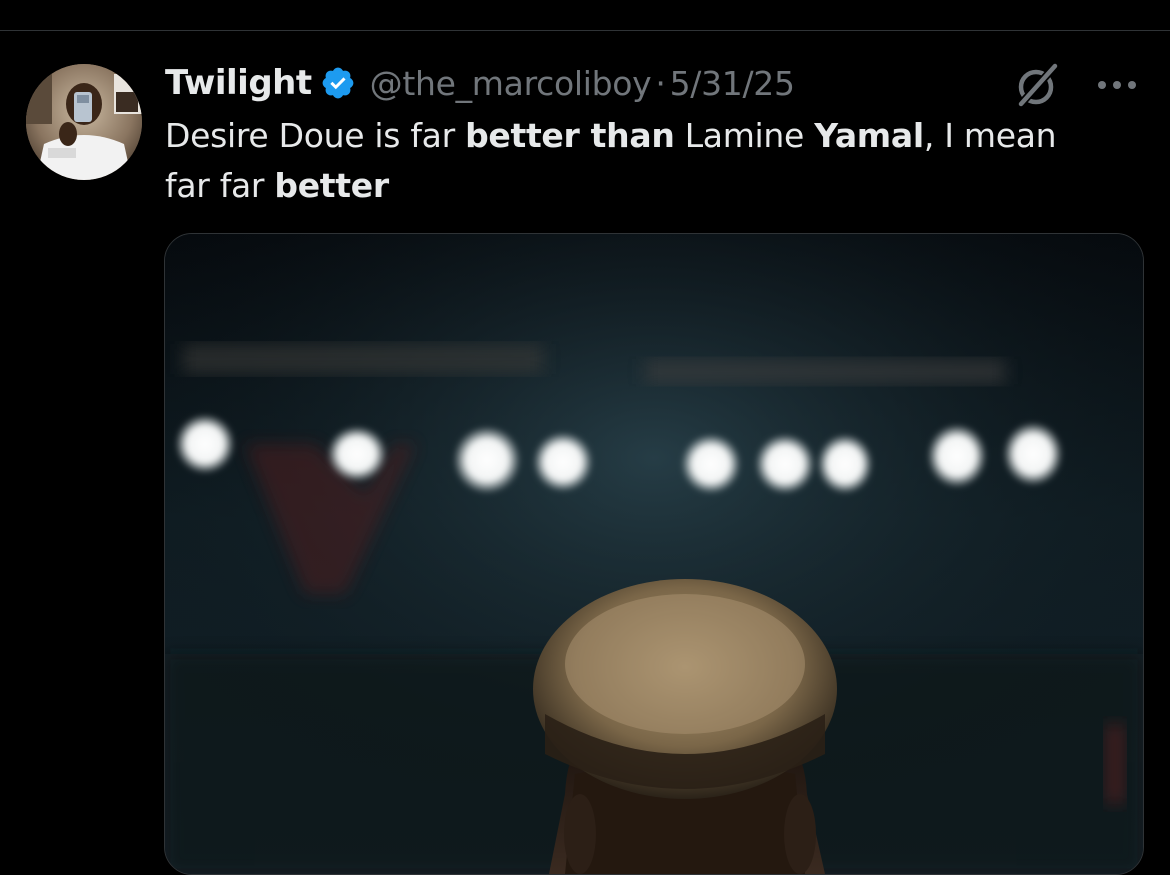 This screenshot has height=875, width=1170. I want to click on display-name: Twilight, so click(238, 83).